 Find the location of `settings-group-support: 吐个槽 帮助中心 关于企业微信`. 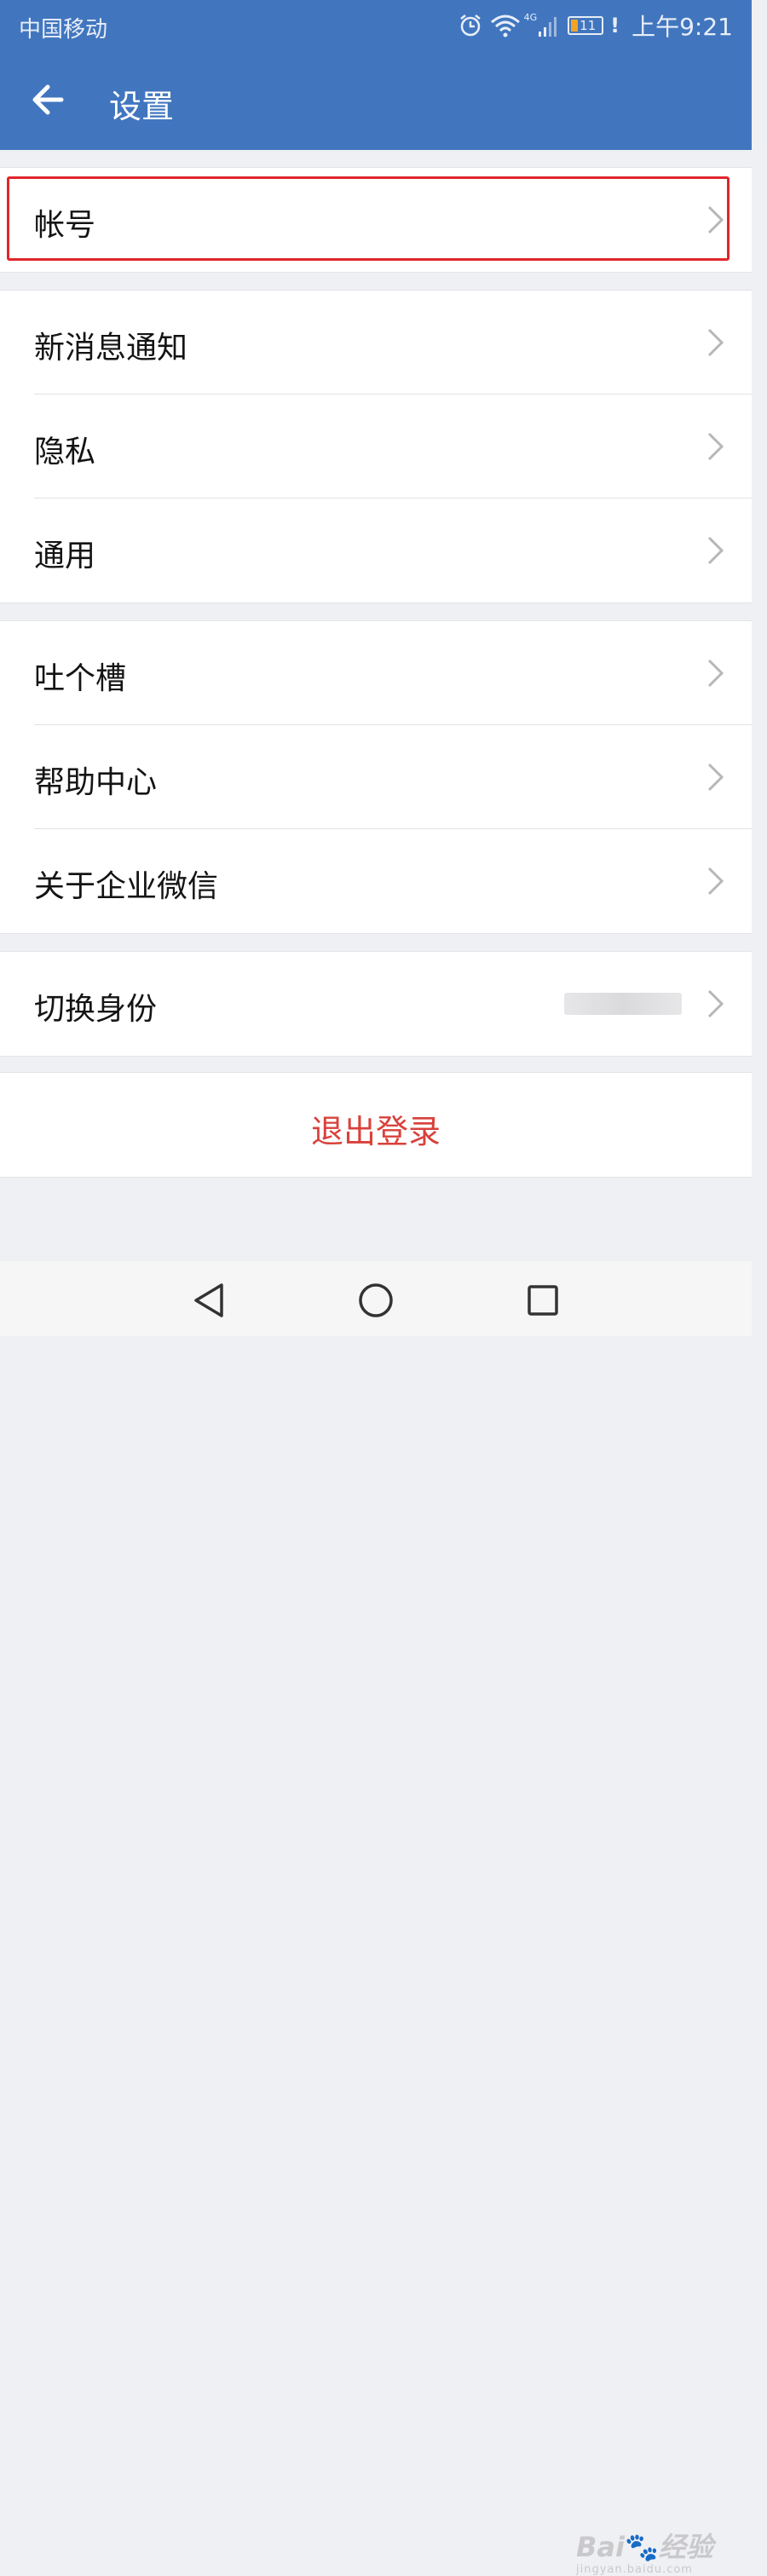

settings-group-support: 吐个槽 帮助中心 关于企业微信 is located at coordinates (376, 777).